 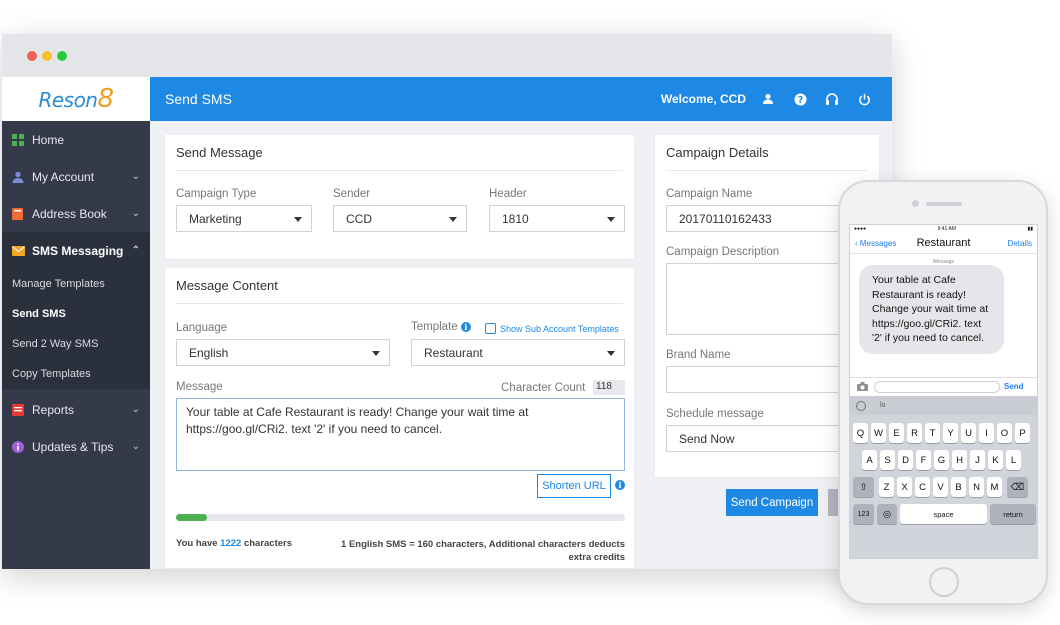 I want to click on sidebar-item-label: Updates & Tips, so click(x=73, y=446).